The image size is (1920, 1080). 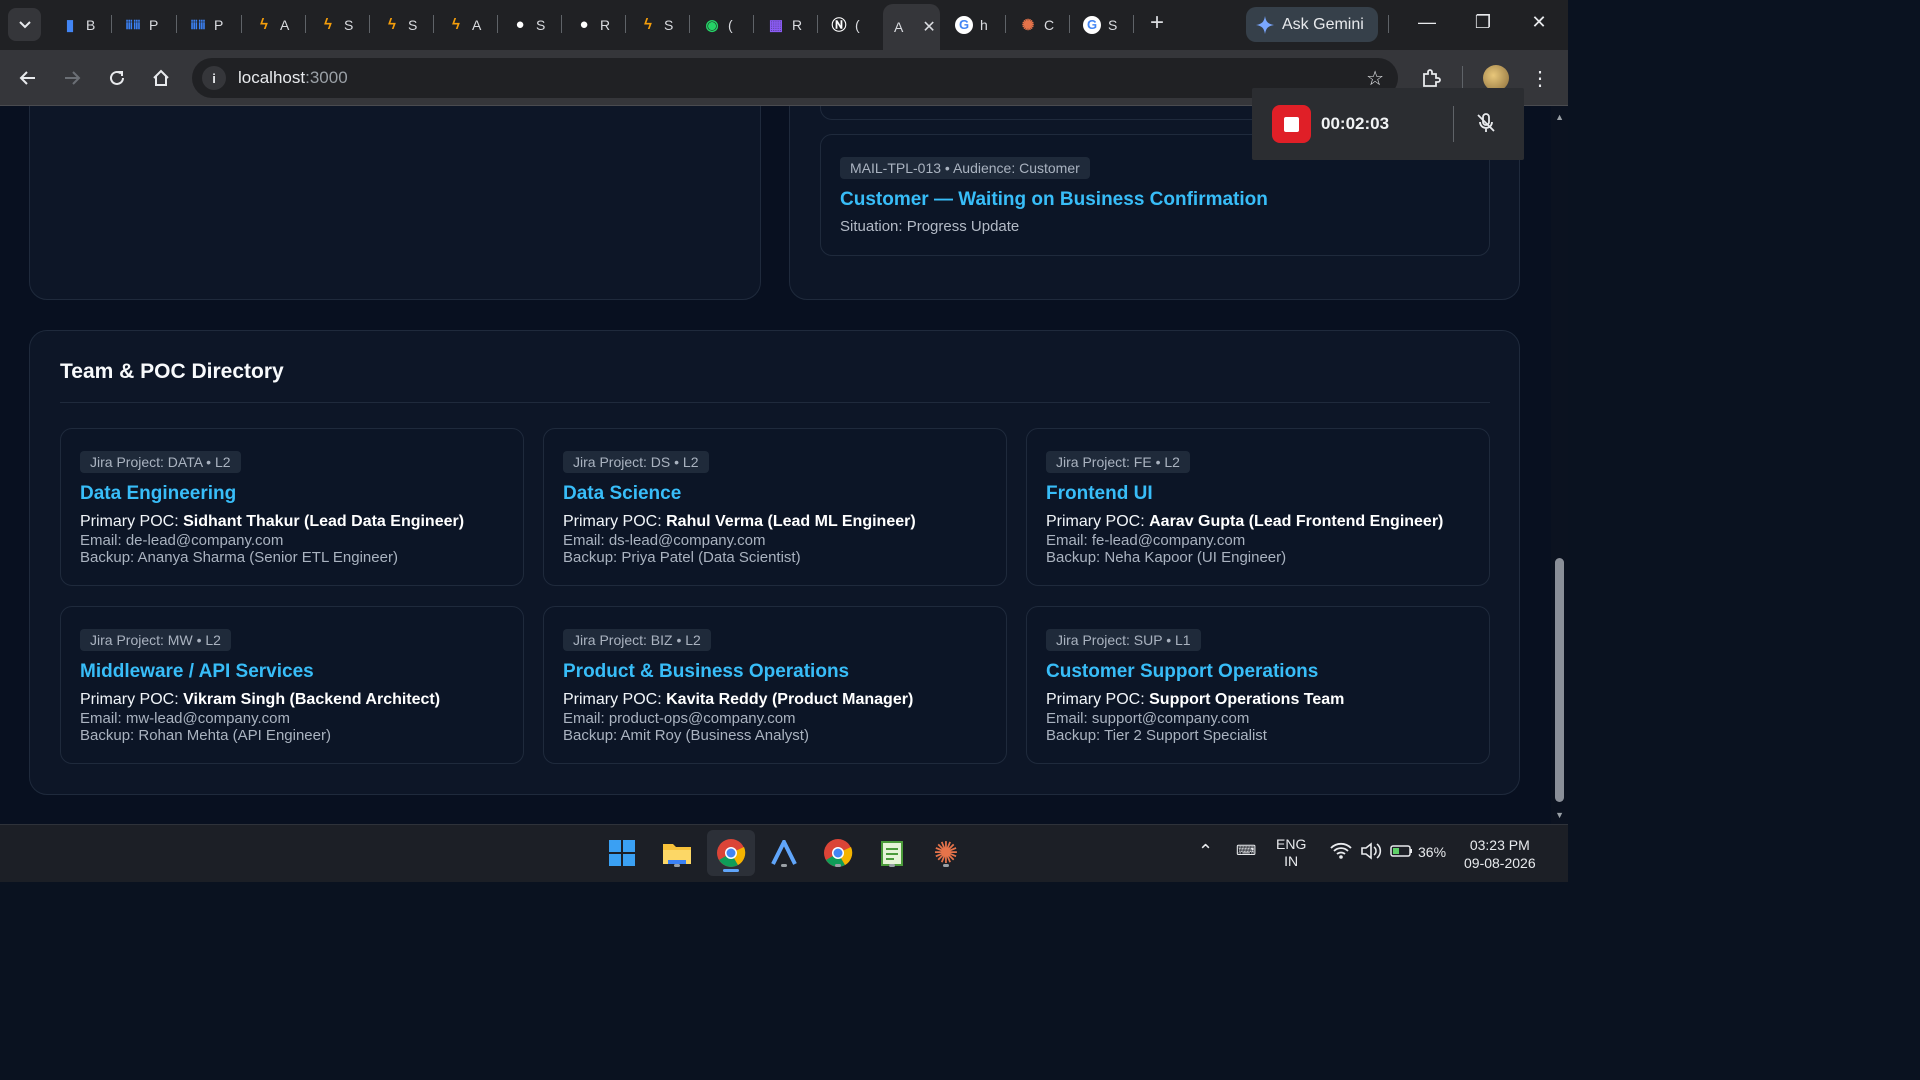 I want to click on tab: Ⓝ(, so click(x=840, y=24).